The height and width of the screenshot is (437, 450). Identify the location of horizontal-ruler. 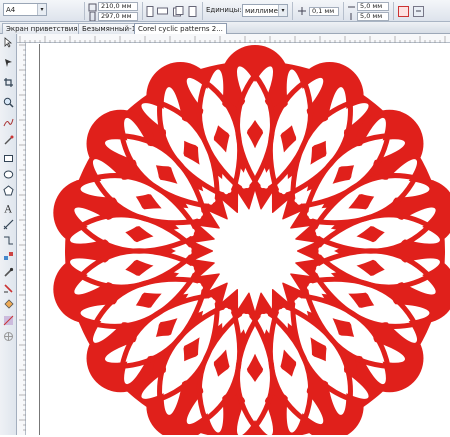
(234, 38).